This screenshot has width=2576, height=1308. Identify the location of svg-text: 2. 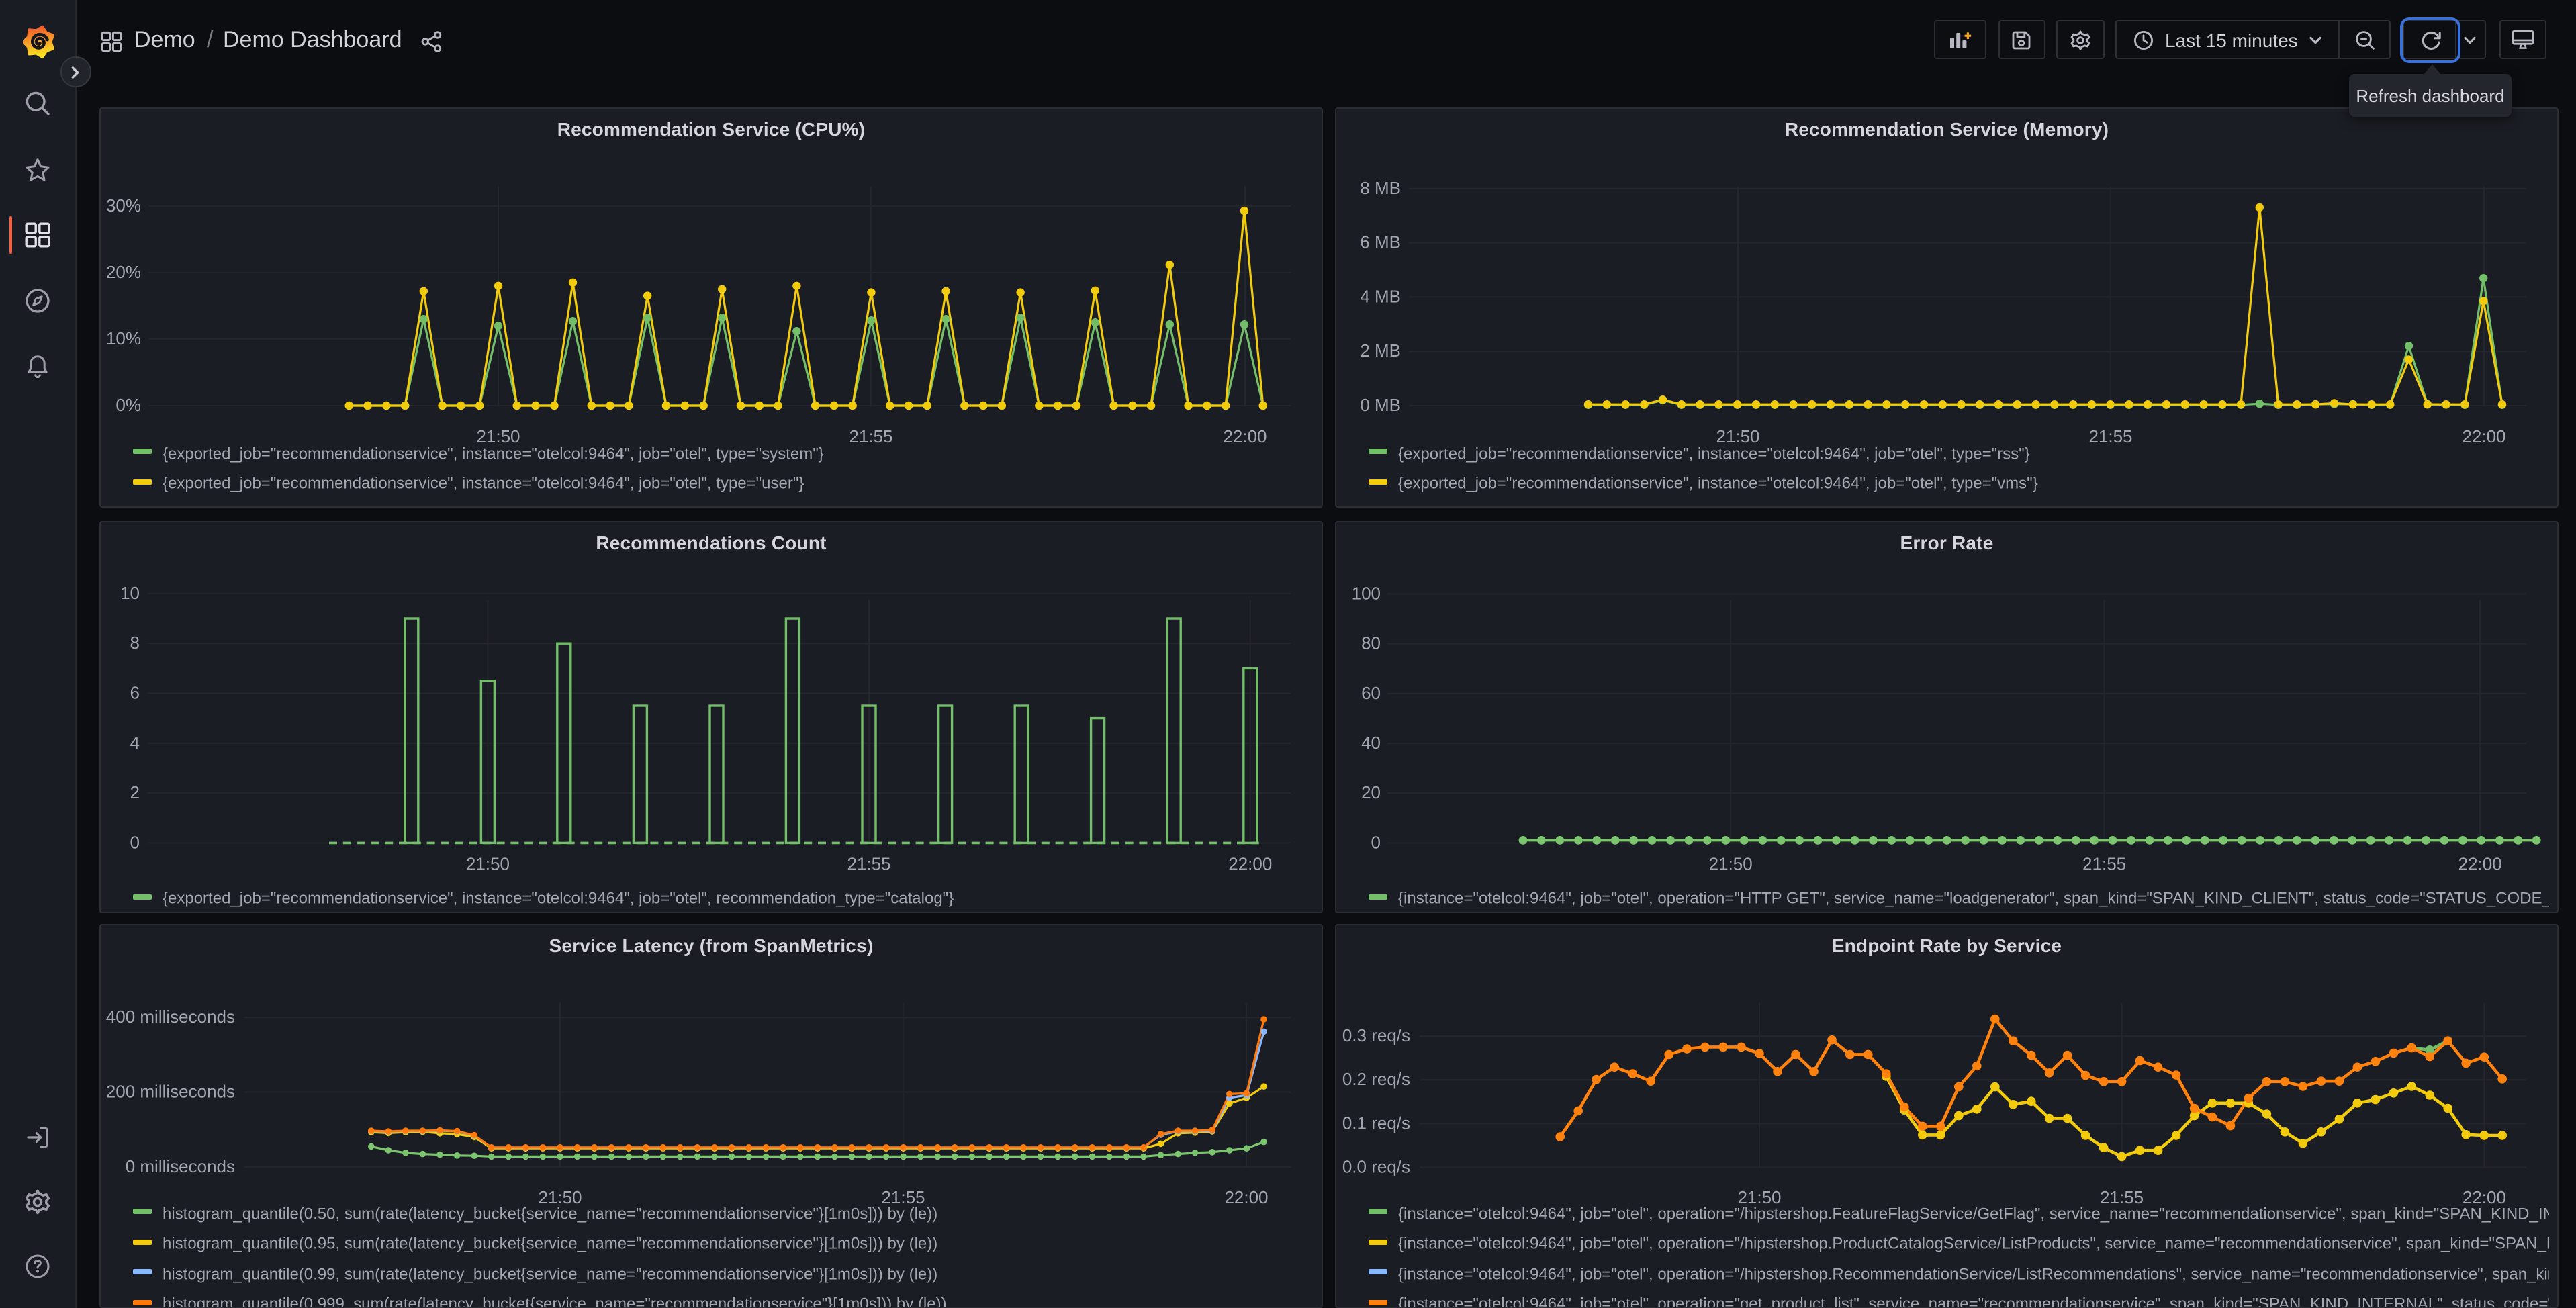
(135, 792).